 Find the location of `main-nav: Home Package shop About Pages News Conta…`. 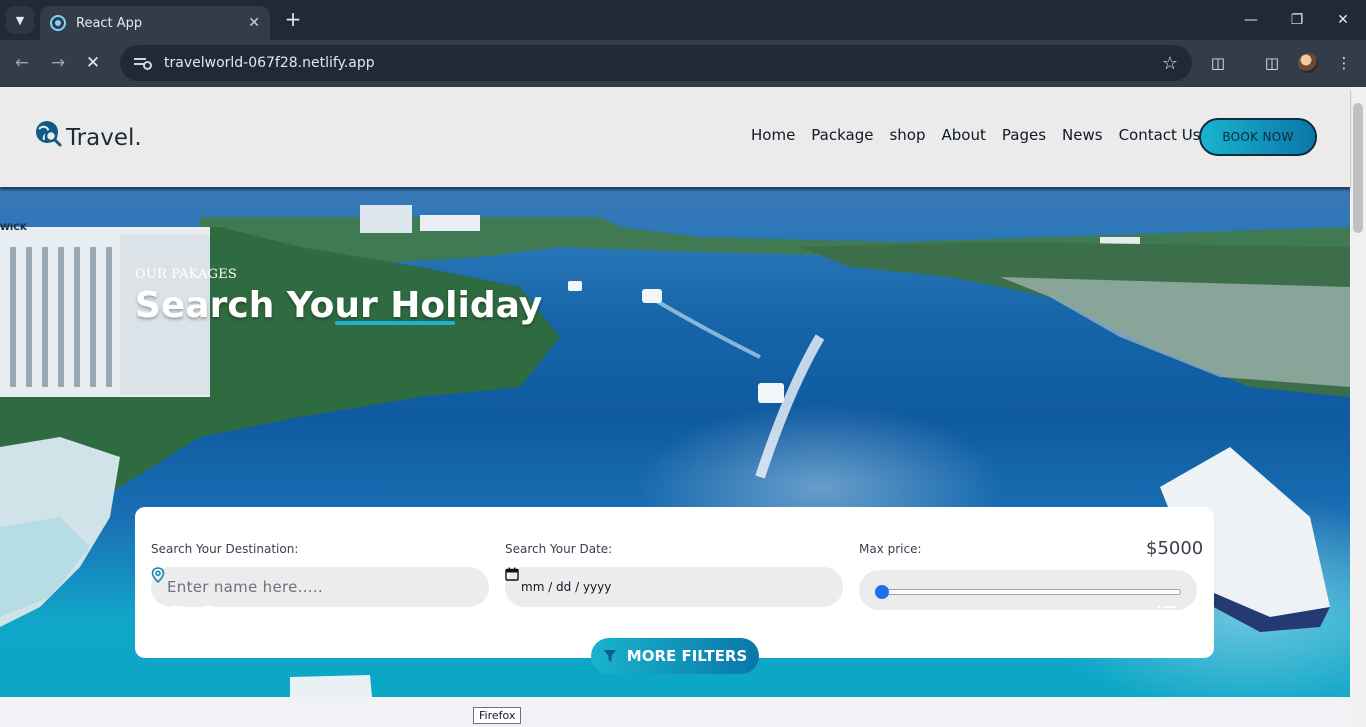

main-nav: Home Package shop About Pages News Conta… is located at coordinates (983, 135).